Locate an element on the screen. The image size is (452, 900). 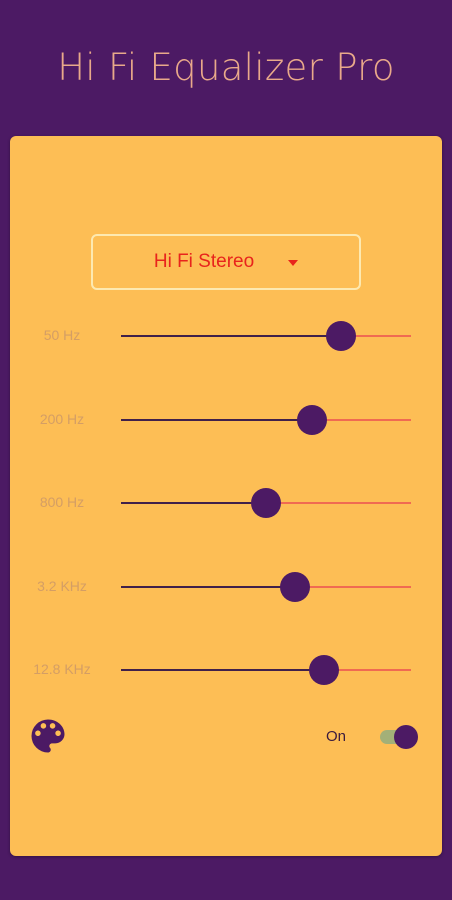
preset-dropdown: Hi Fi Stereo is located at coordinates (226, 262).